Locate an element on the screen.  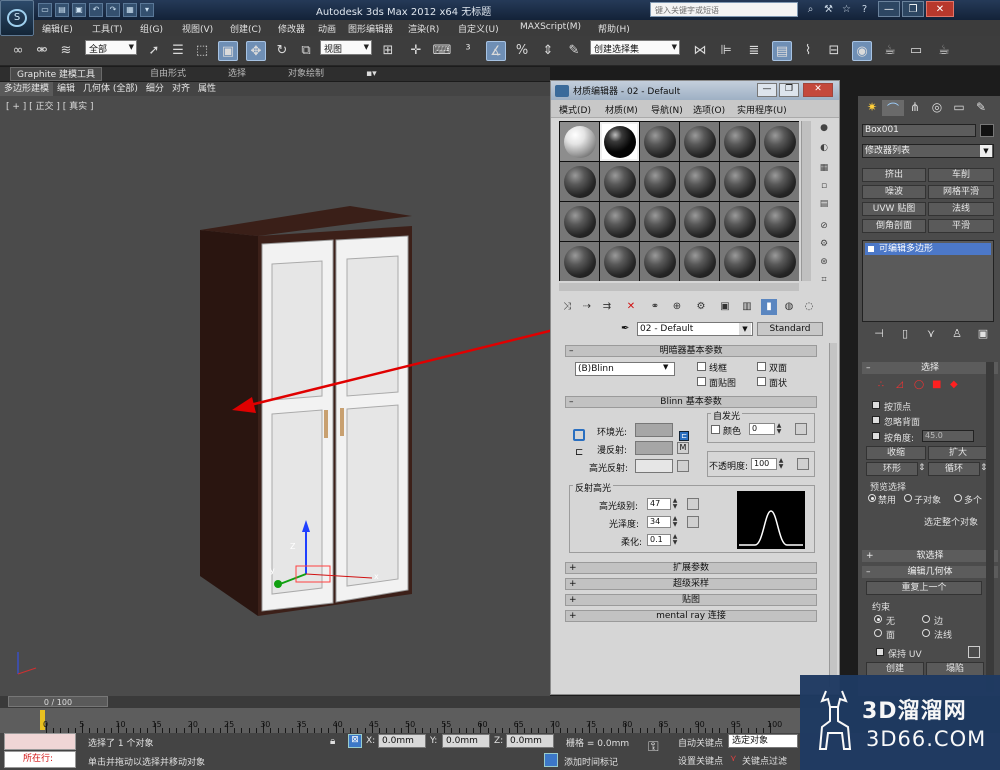
set-key-icon: ⚿ is located at coordinates (653, 747).